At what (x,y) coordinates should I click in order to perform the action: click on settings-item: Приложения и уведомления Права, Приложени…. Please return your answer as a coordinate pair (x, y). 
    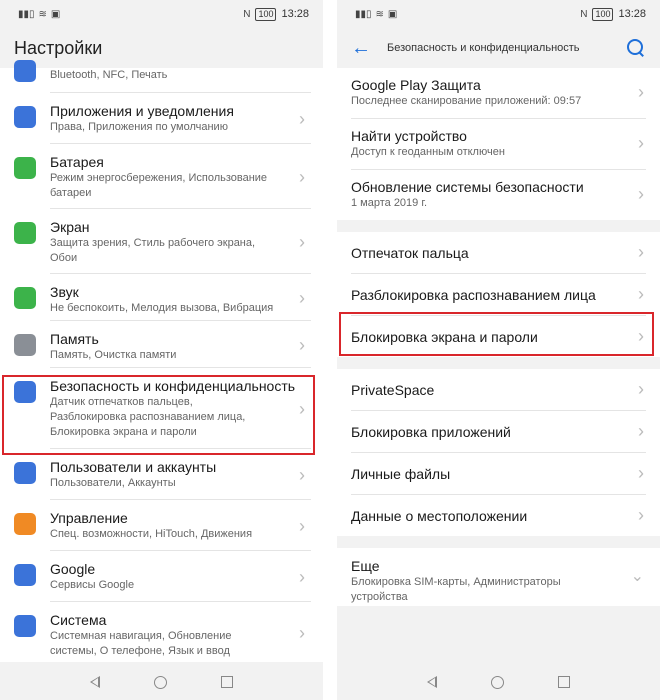
    Looking at the image, I should click on (161, 118).